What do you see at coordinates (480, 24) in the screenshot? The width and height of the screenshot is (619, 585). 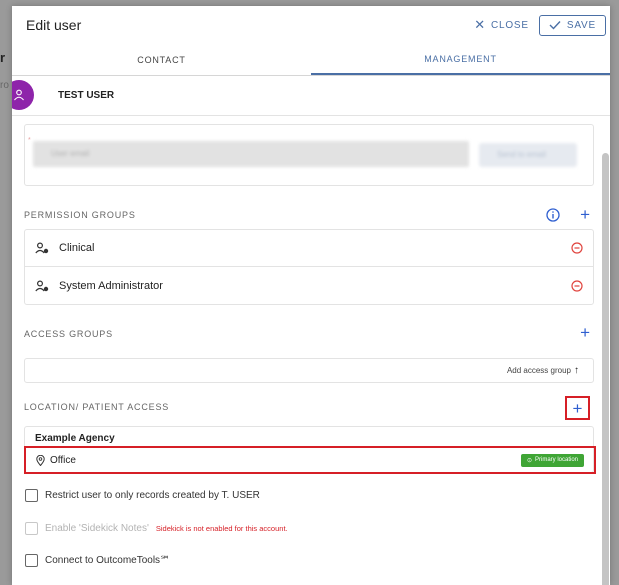 I see `close-icon: ✕` at bounding box center [480, 24].